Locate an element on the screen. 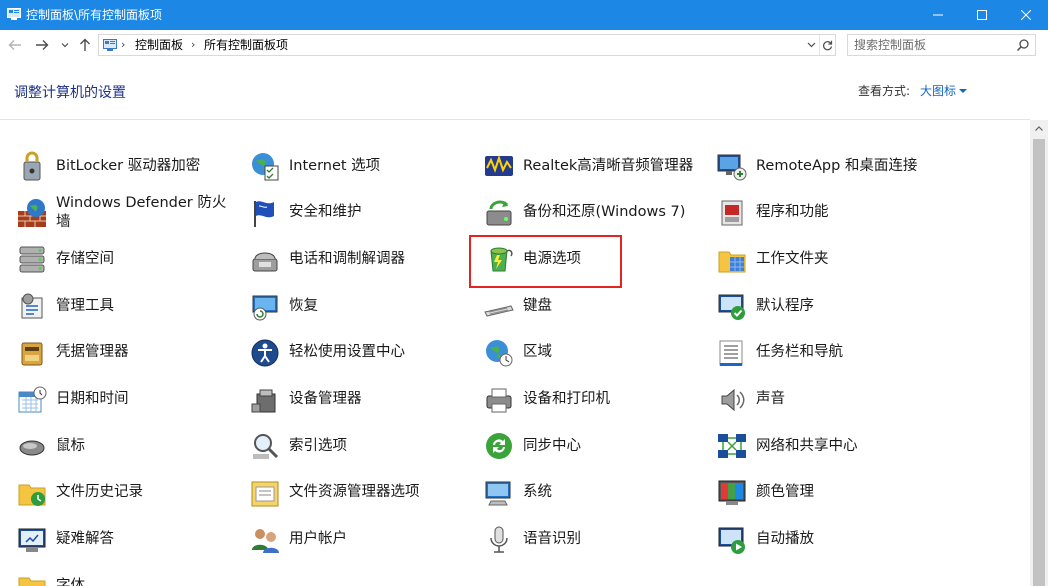 Image resolution: width=1048 pixels, height=586 pixels. control-panel-item-label: 鼠标 is located at coordinates (70, 445).